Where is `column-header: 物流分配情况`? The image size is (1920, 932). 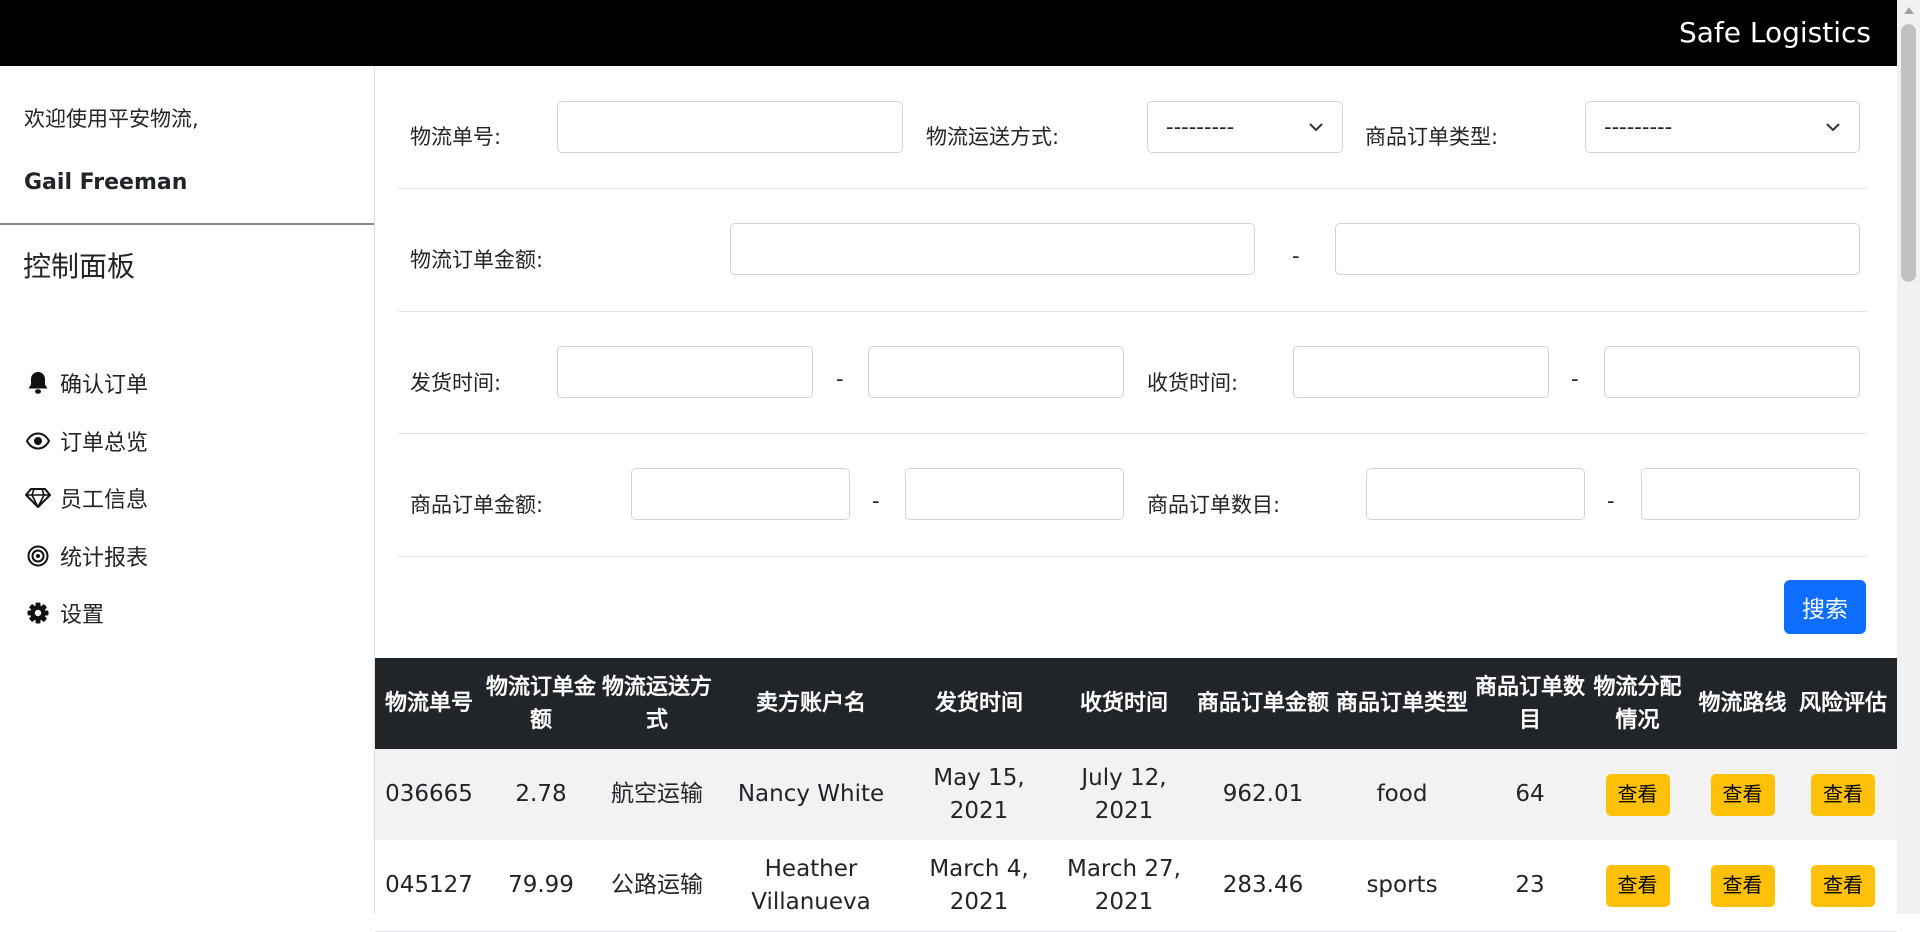 column-header: 物流分配情况 is located at coordinates (1637, 703).